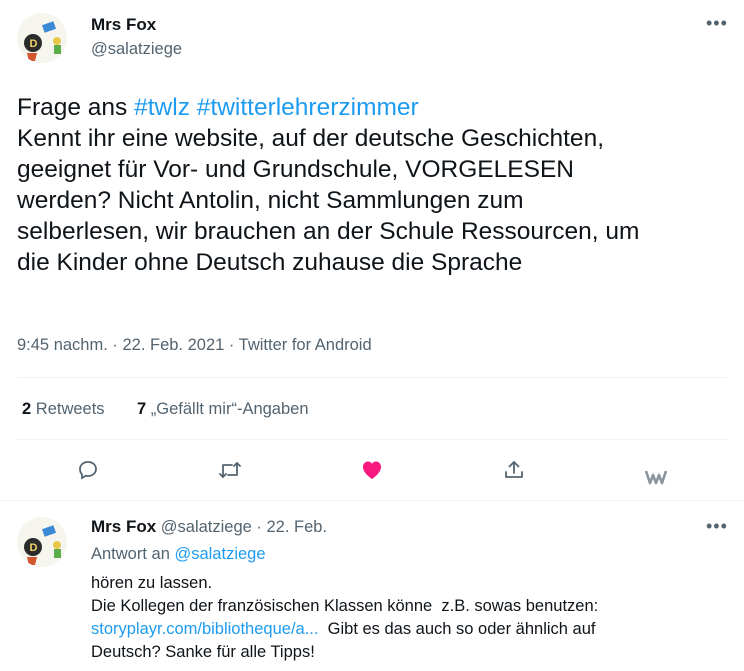 Image resolution: width=744 pixels, height=671 pixels. What do you see at coordinates (27, 409) in the screenshot?
I see `retweets-count: 2` at bounding box center [27, 409].